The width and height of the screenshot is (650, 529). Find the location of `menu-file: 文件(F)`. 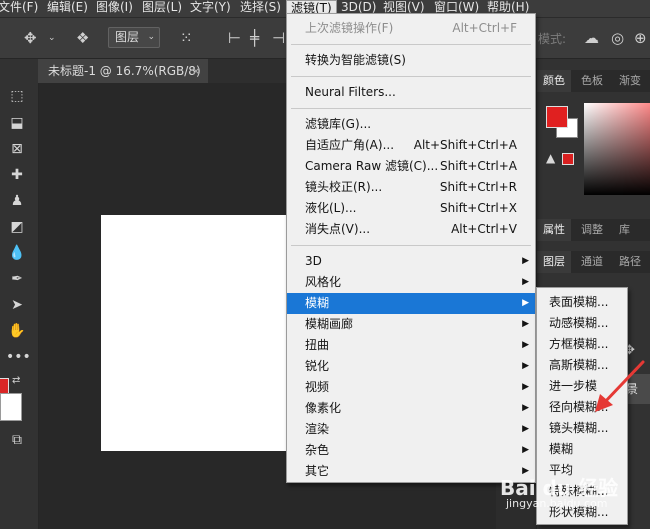

menu-file: 文件(F) is located at coordinates (19, 8).